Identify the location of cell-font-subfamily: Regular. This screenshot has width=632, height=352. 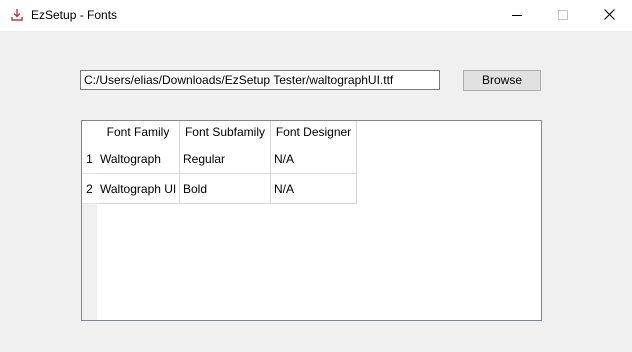
(225, 159).